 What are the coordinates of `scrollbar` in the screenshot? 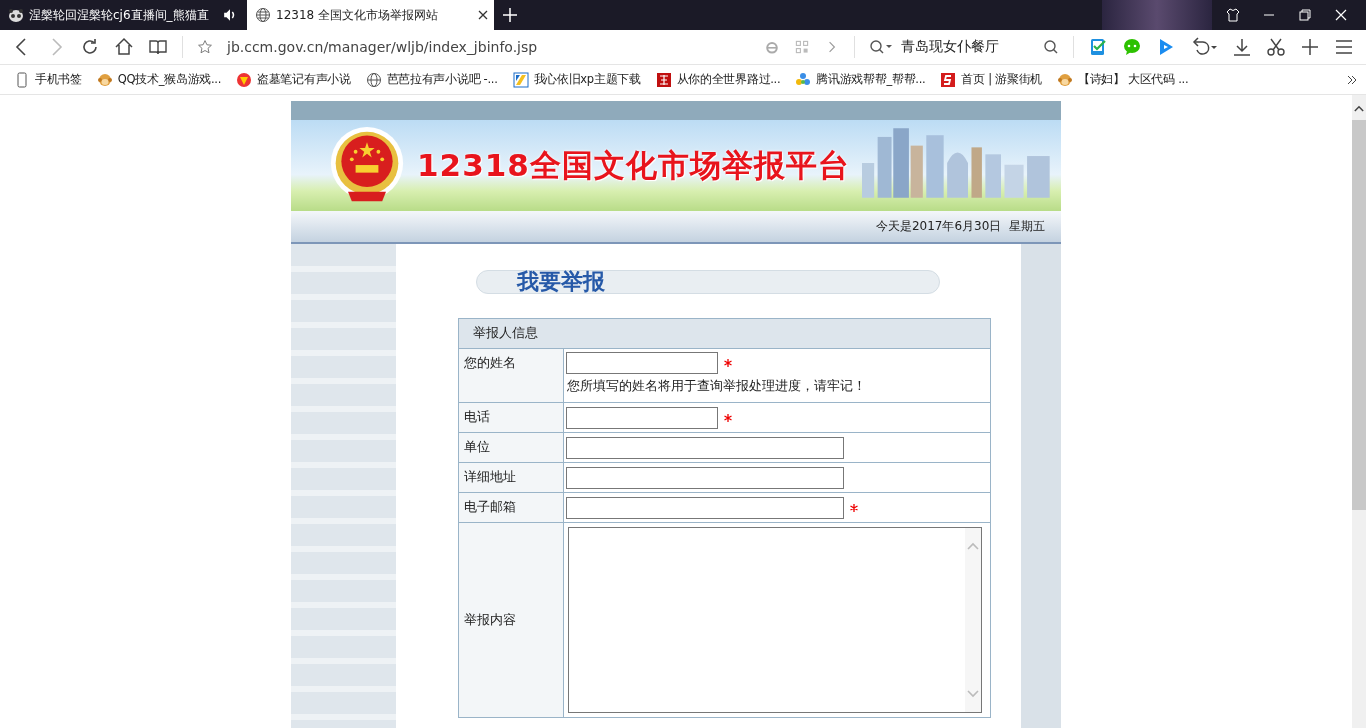 It's located at (1359, 411).